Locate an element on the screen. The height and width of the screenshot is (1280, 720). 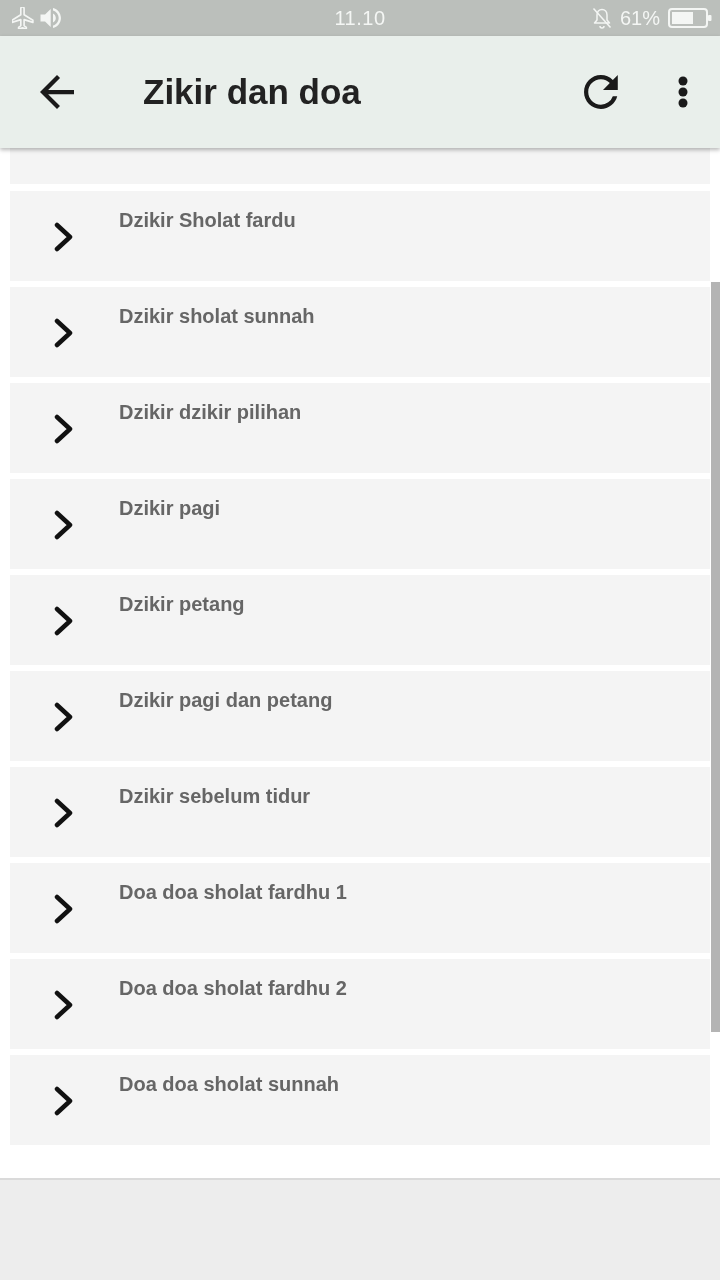
list-item: Dzikir sebelum tidur is located at coordinates (360, 812).